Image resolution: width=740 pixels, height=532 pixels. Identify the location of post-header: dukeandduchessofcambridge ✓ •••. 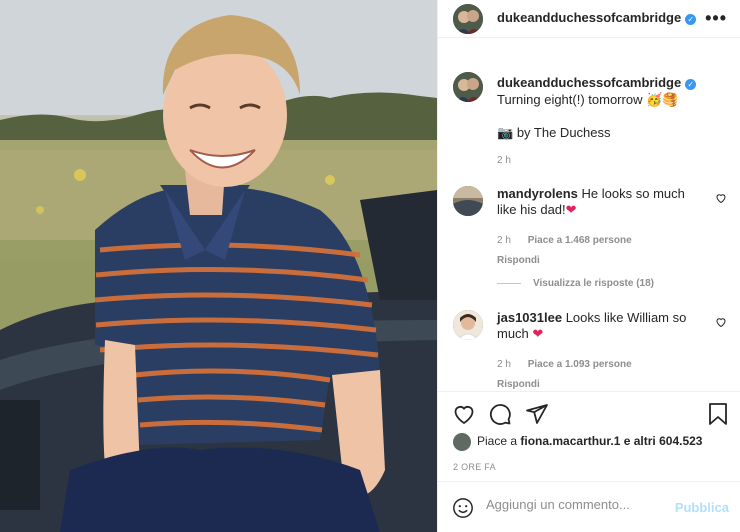
(589, 19).